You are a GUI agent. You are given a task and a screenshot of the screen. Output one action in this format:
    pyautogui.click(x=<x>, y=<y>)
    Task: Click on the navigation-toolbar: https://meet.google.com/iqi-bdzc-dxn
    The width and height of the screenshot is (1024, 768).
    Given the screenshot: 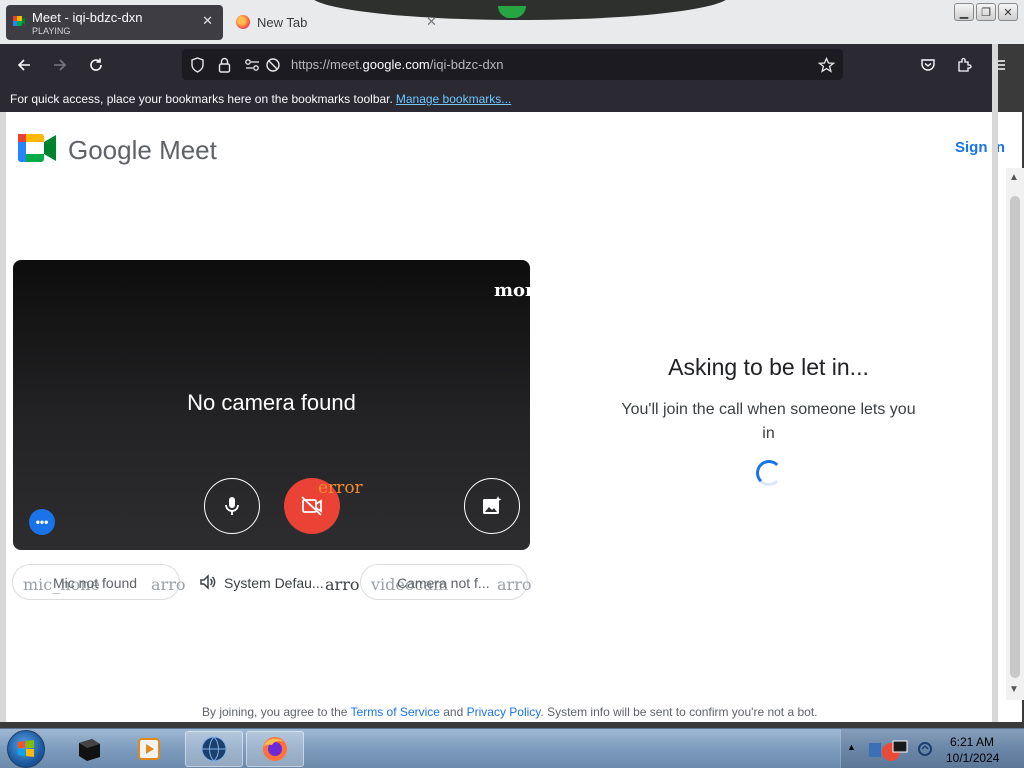 What is the action you would take?
    pyautogui.click(x=502, y=65)
    